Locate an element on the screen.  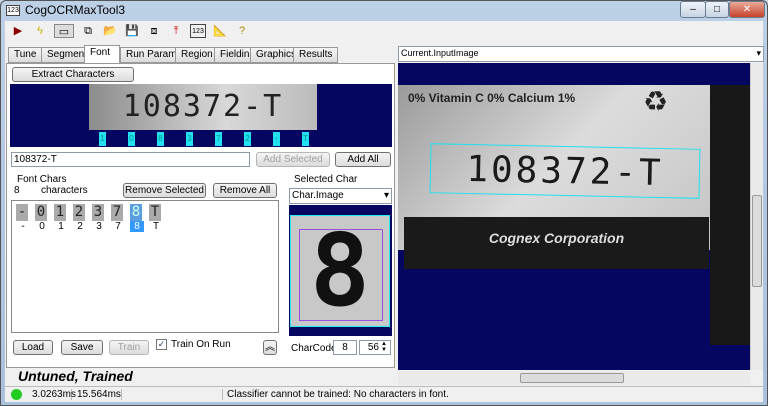
label-text: 0% Vitamin C 0% Calcium 1% is located at coordinates (492, 98).